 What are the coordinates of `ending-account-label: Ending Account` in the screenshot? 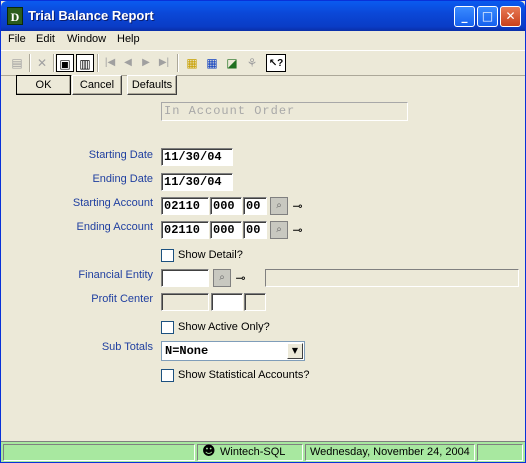 It's located at (114, 227).